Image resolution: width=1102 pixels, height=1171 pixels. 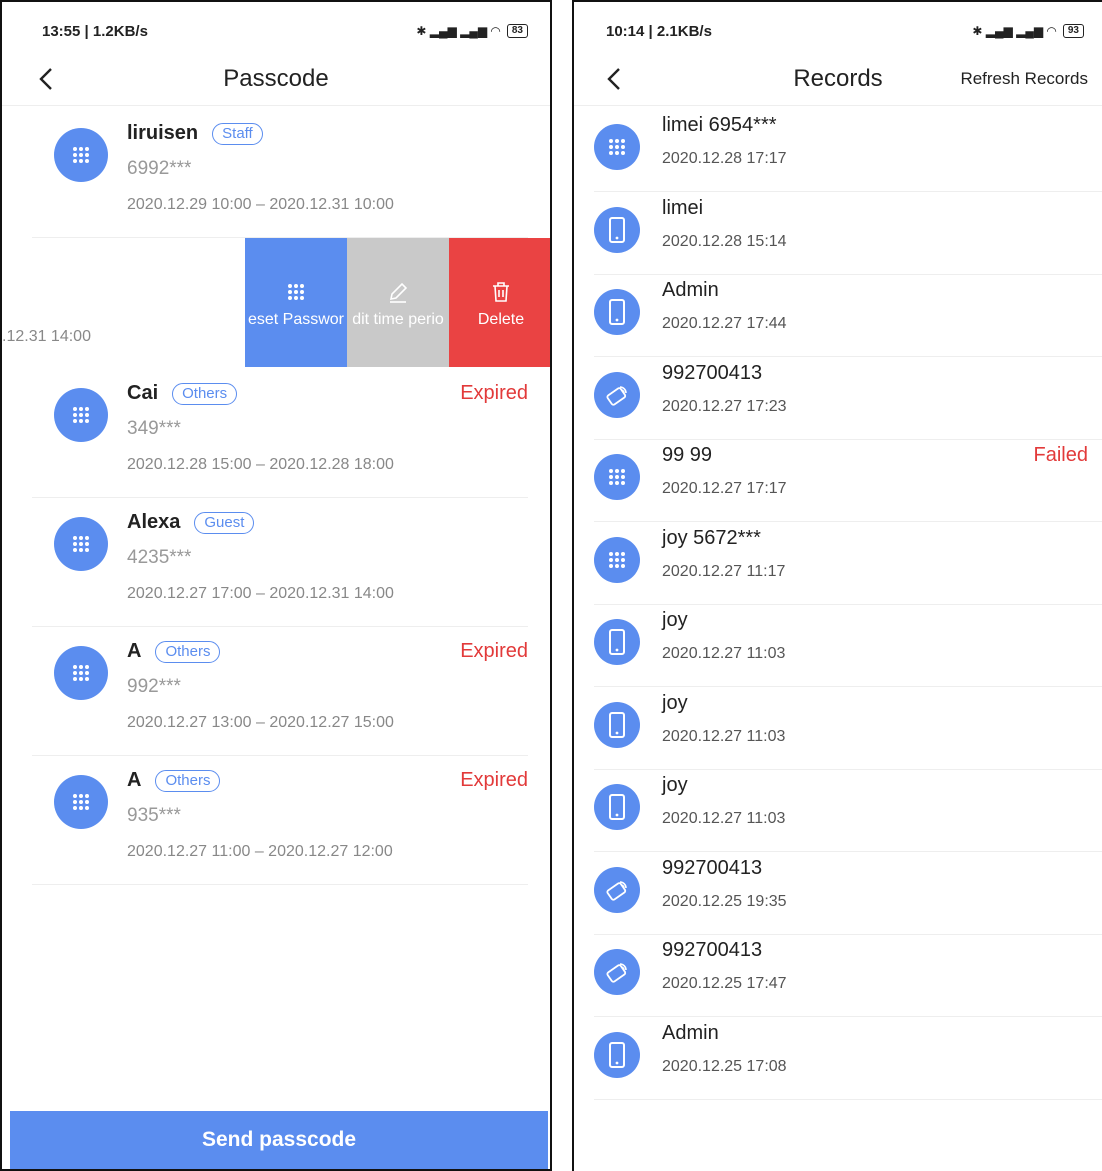 What do you see at coordinates (494, 393) in the screenshot?
I see `expired-badge: Expired` at bounding box center [494, 393].